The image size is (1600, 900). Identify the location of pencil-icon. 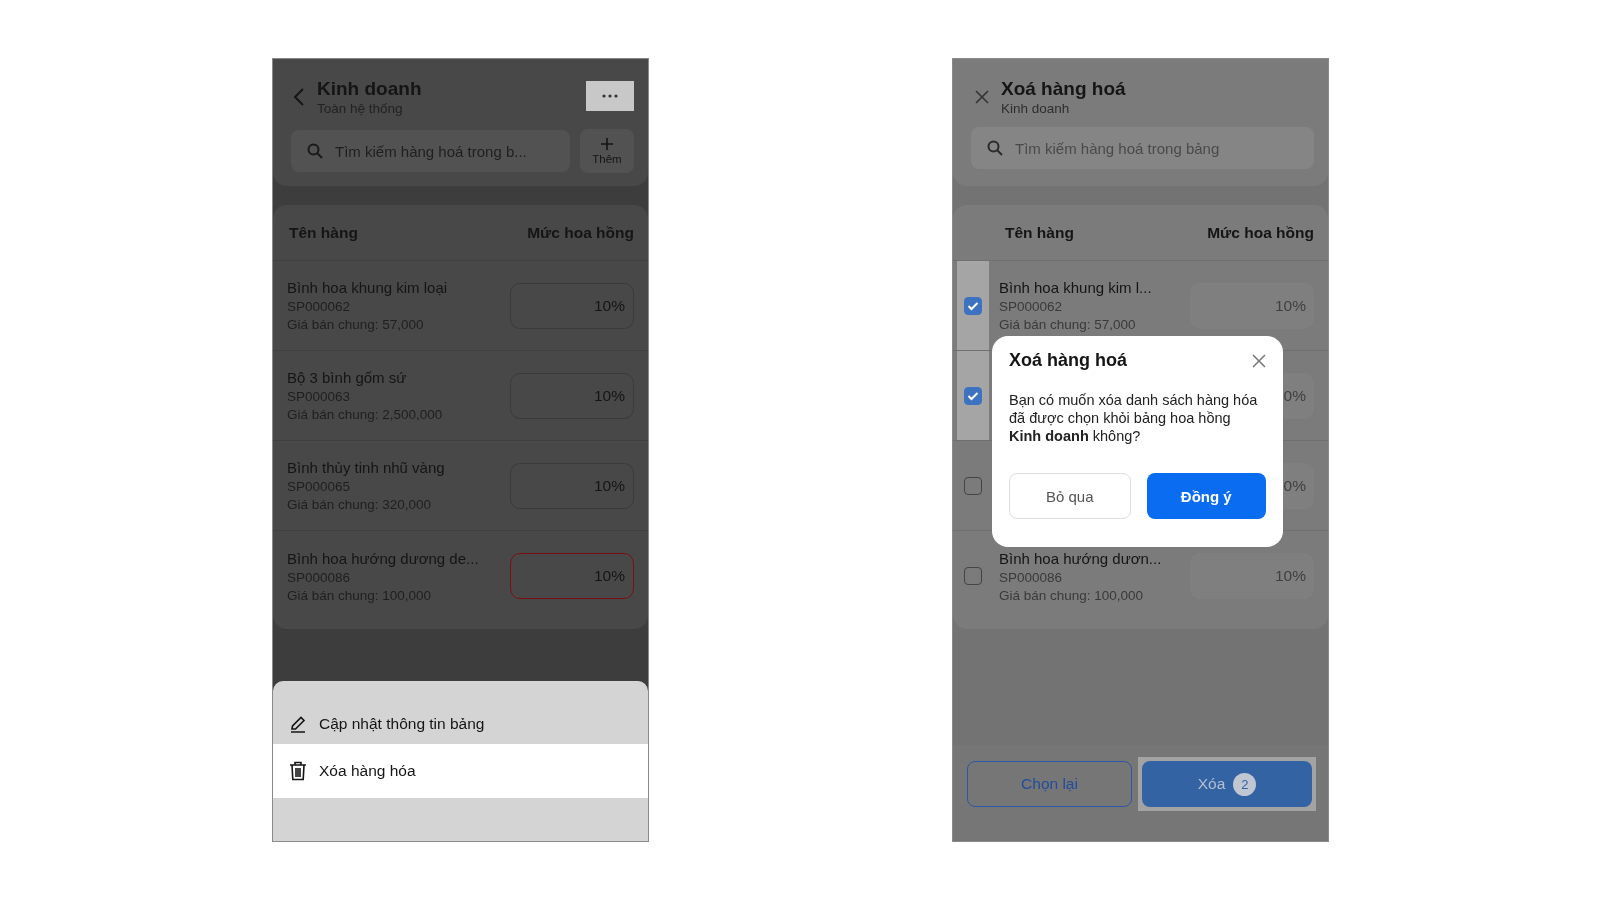
(298, 724).